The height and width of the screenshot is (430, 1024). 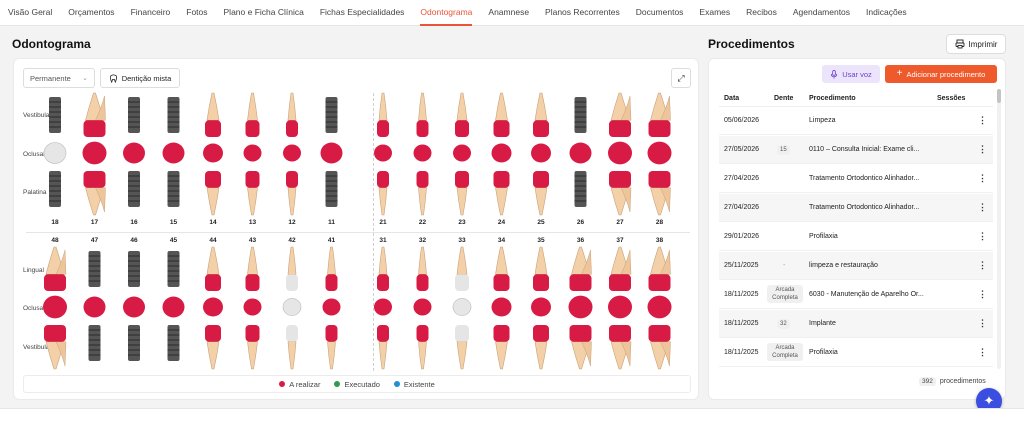 What do you see at coordinates (174, 240) in the screenshot?
I see `tooth-number: 45` at bounding box center [174, 240].